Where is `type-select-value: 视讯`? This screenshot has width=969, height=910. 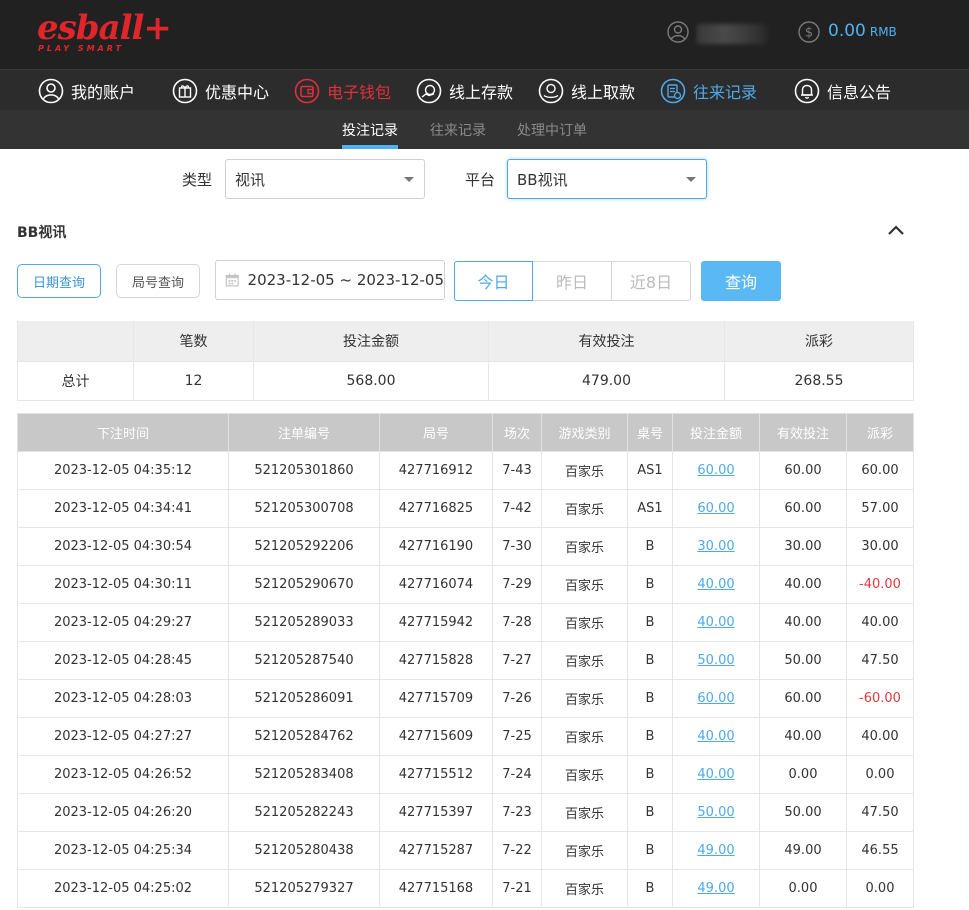
type-select-value: 视讯 is located at coordinates (250, 179).